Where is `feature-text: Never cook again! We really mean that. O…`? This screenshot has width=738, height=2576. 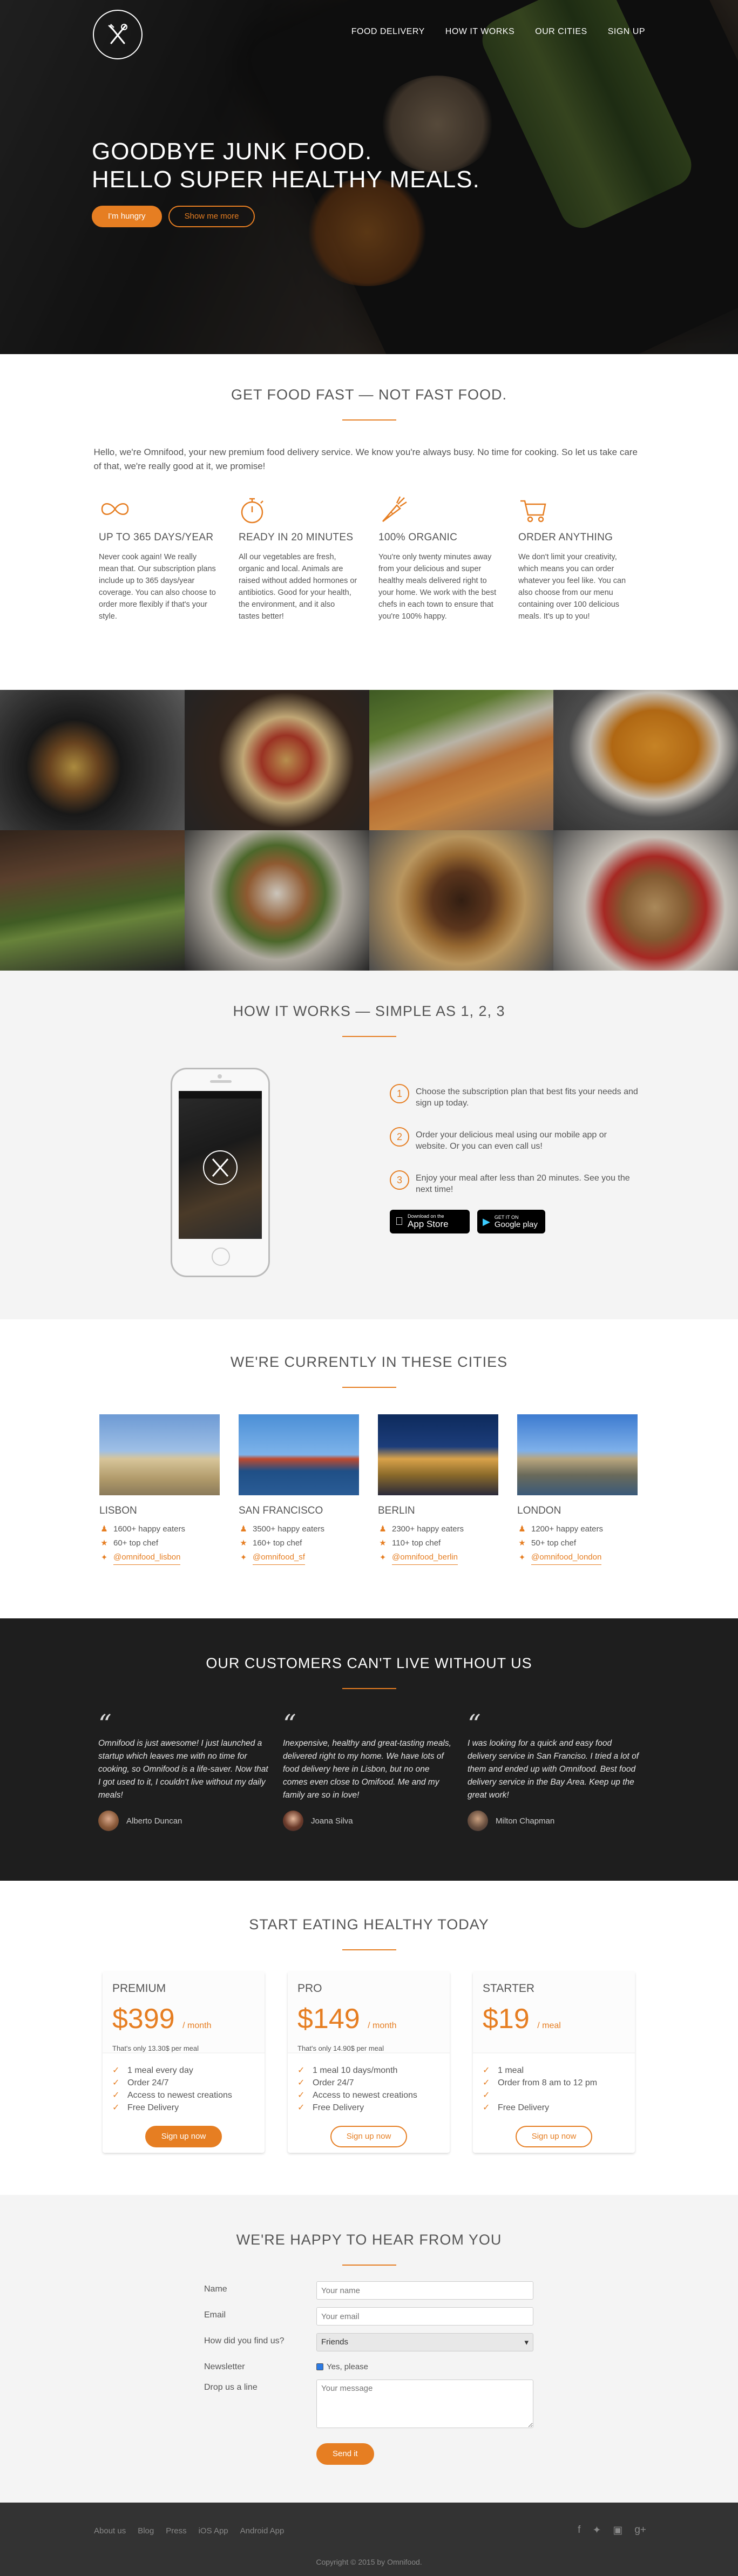 feature-text: Never cook again! We really mean that. O… is located at coordinates (157, 587).